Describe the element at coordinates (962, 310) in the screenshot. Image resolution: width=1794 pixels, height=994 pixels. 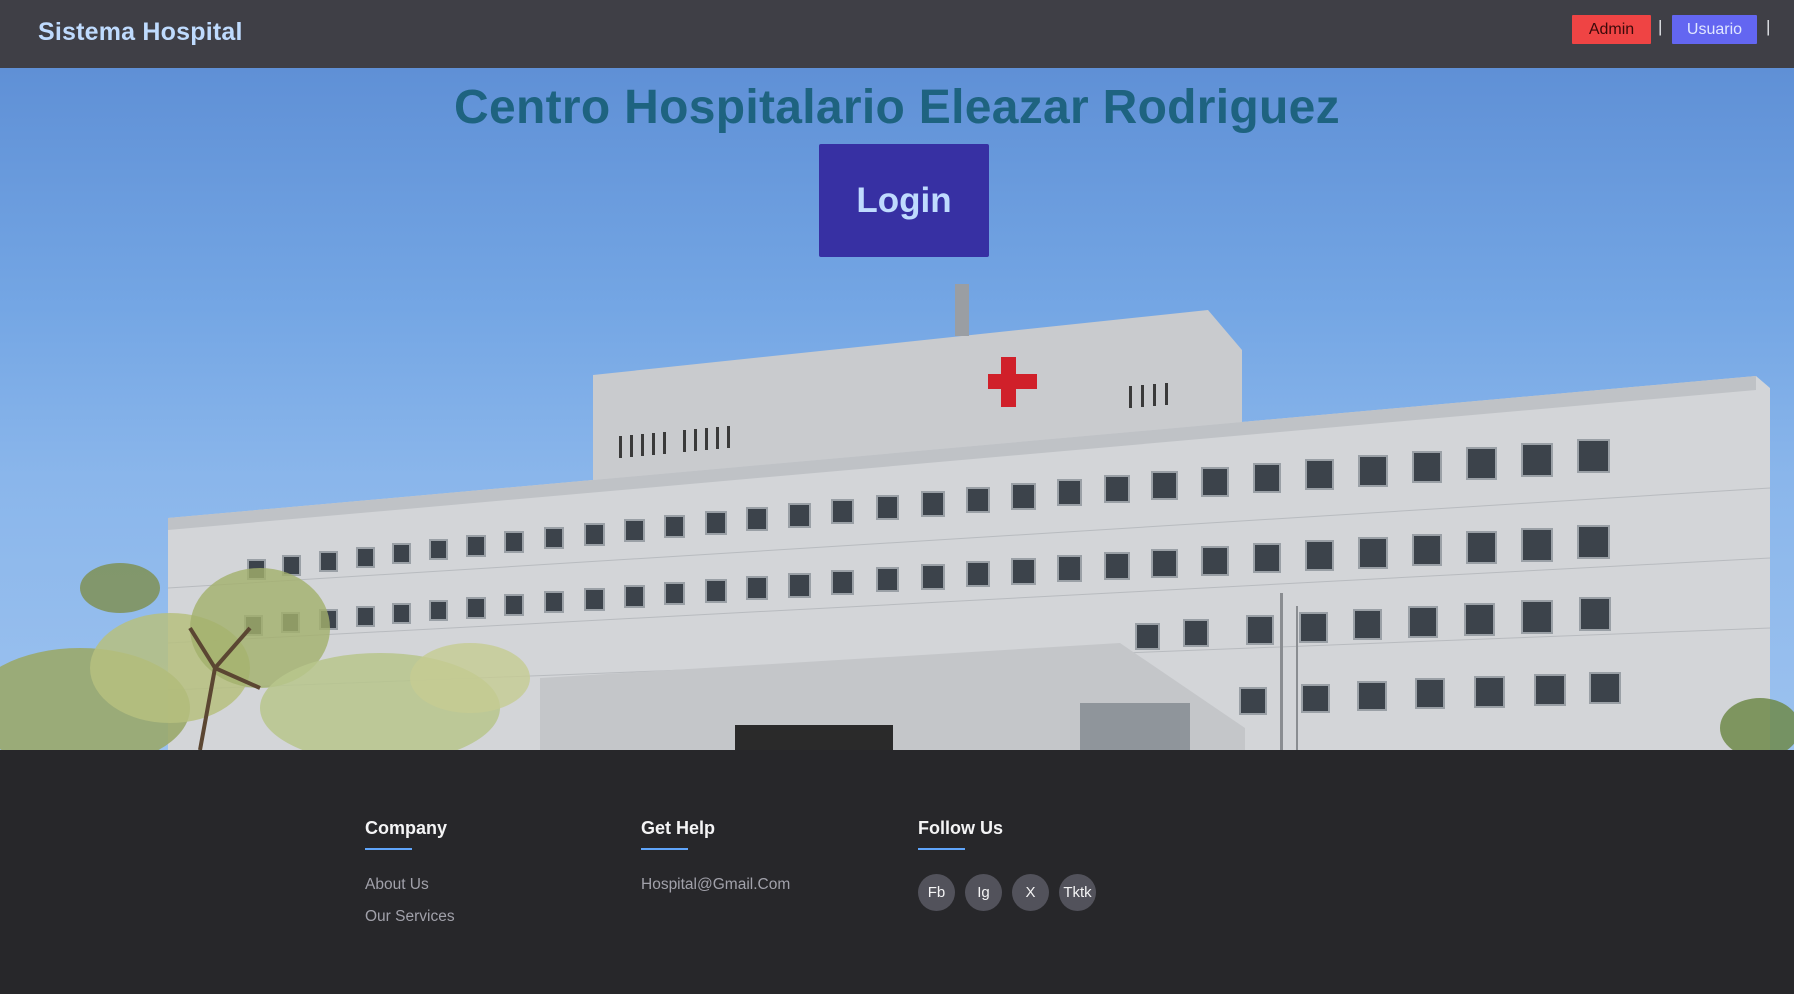
I see `chimney` at that location.